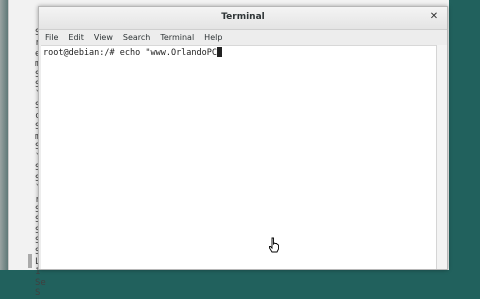 The image size is (480, 299). I want to click on menu-terminal: Terminal, so click(177, 37).